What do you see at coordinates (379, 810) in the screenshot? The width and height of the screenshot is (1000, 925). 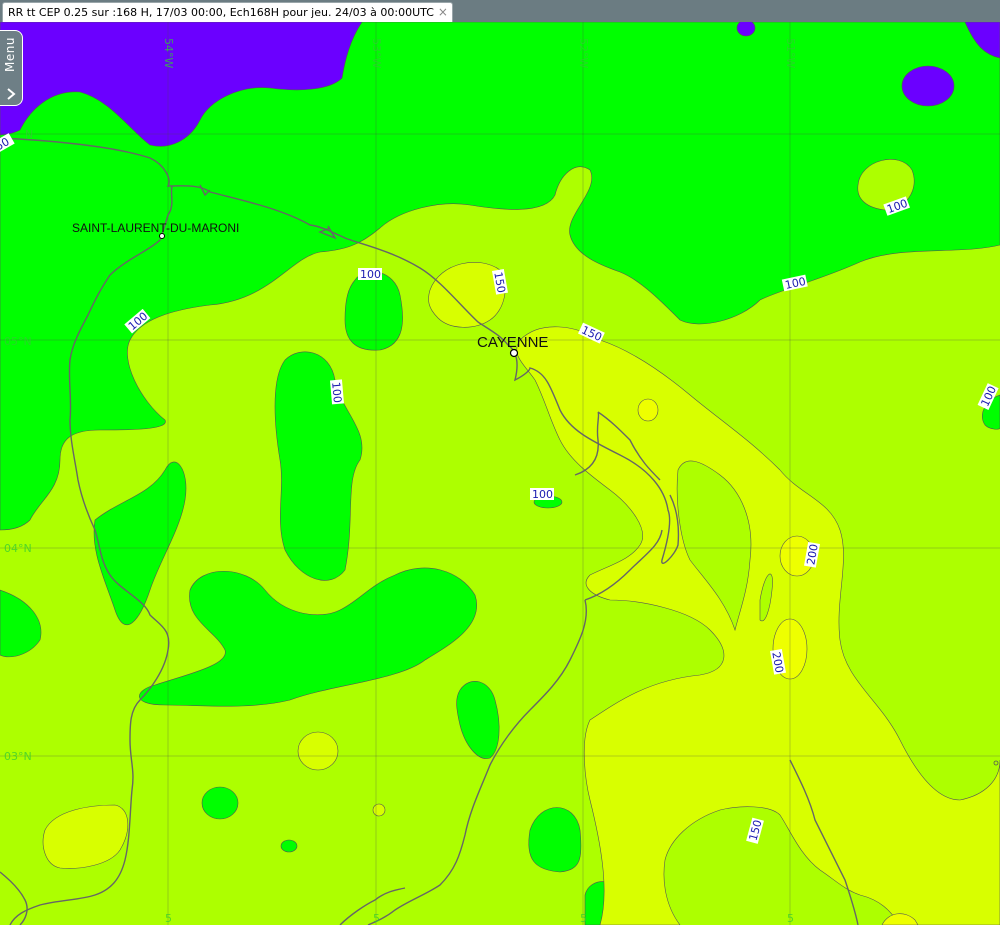 I see `contour-150-tiny` at bounding box center [379, 810].